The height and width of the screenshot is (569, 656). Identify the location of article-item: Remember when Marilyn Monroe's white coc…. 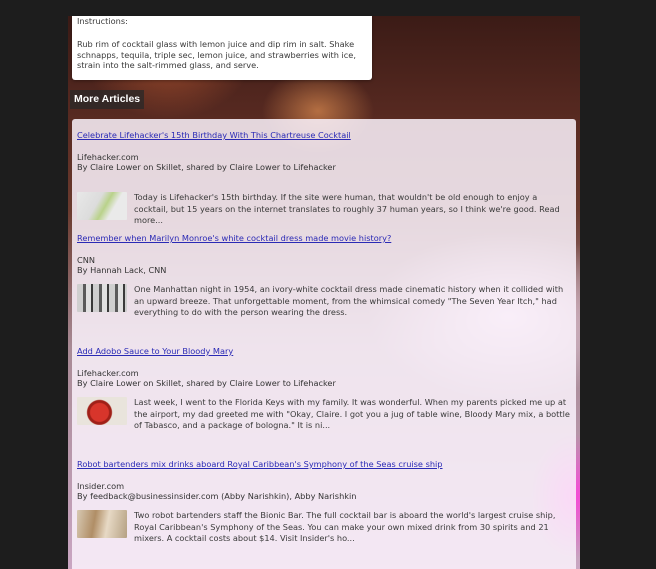
(323, 283).